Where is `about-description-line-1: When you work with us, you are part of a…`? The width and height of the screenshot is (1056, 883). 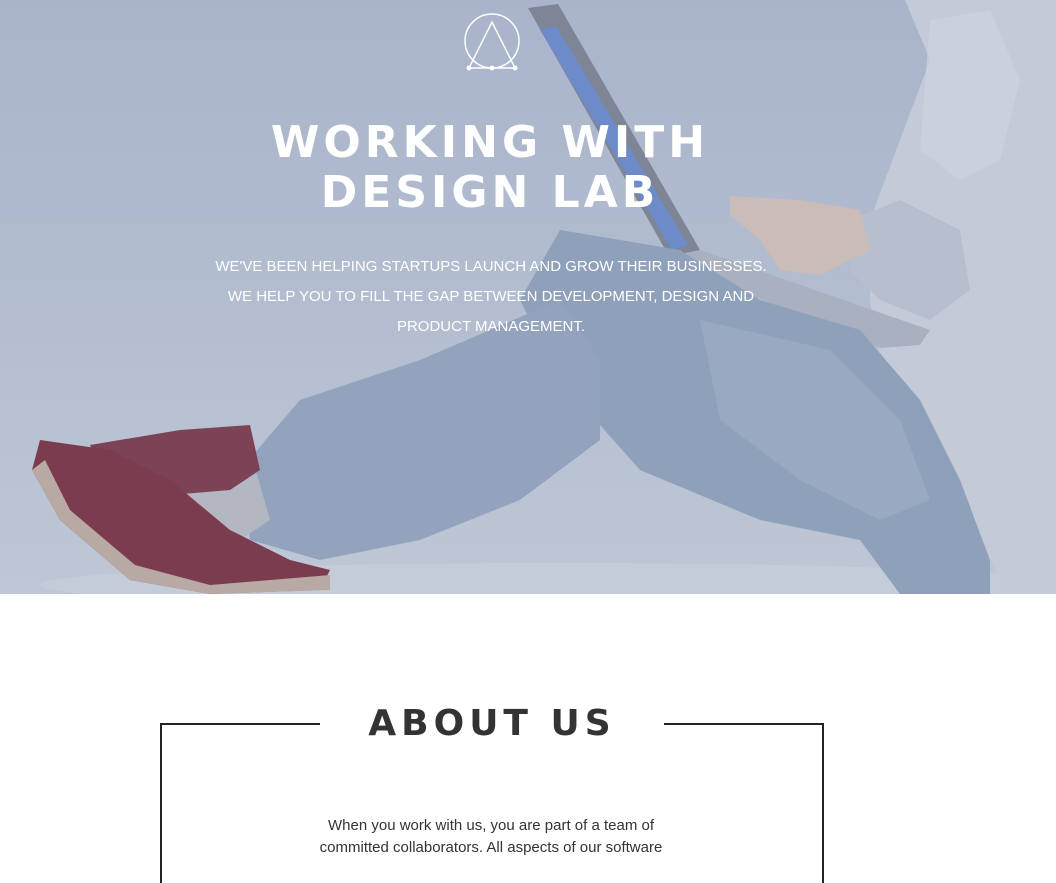 about-description-line-1: When you work with us, you are part of a… is located at coordinates (491, 825).